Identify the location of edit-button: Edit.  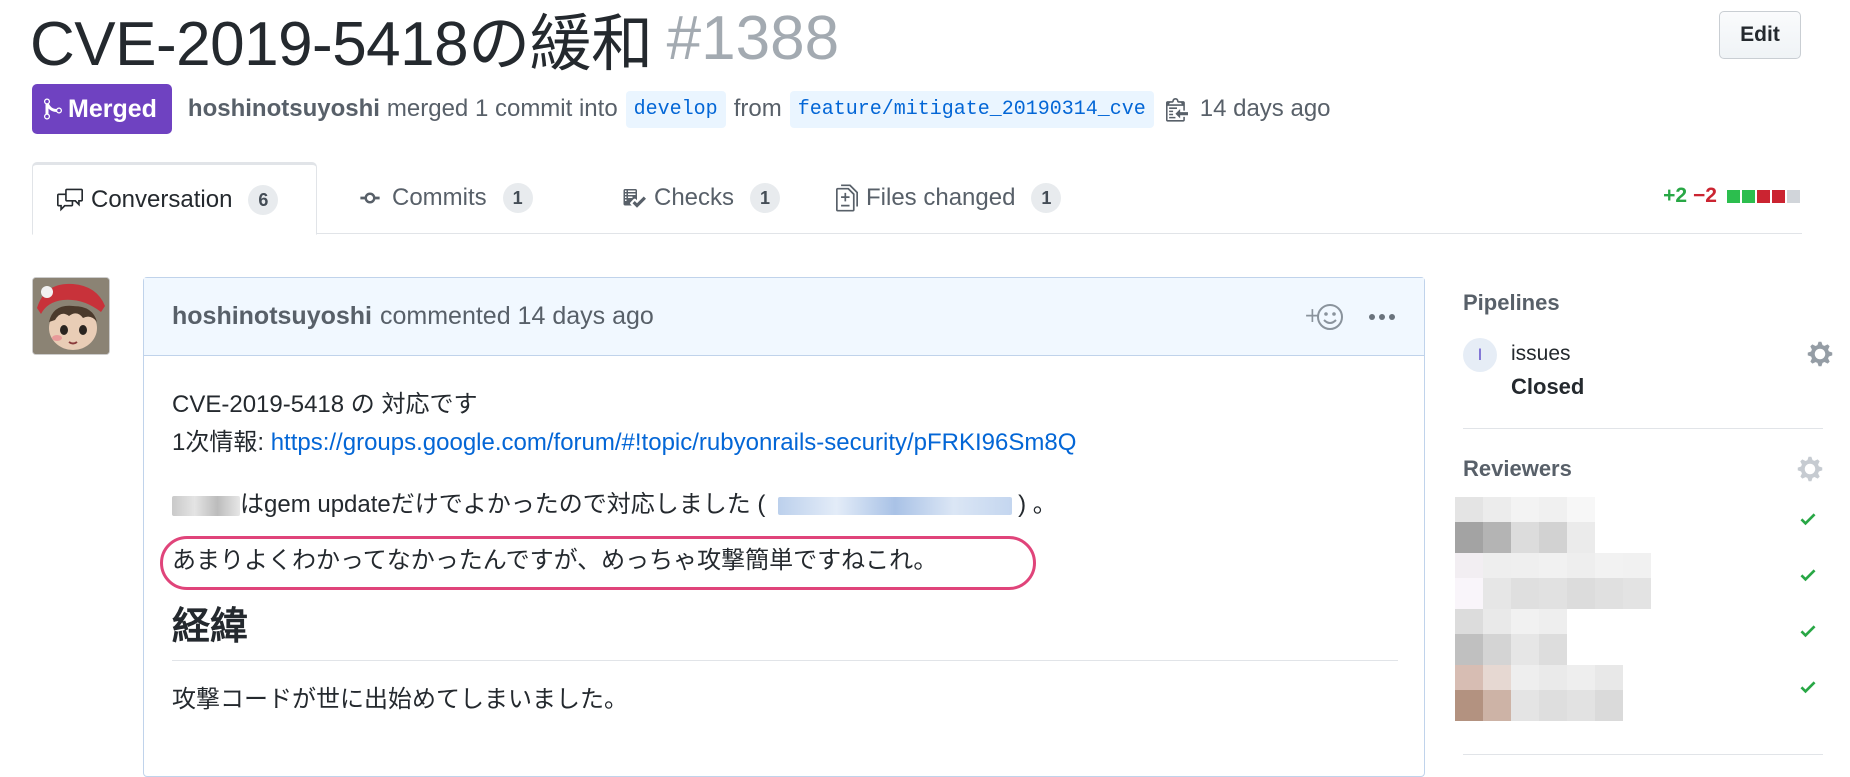
(1760, 35).